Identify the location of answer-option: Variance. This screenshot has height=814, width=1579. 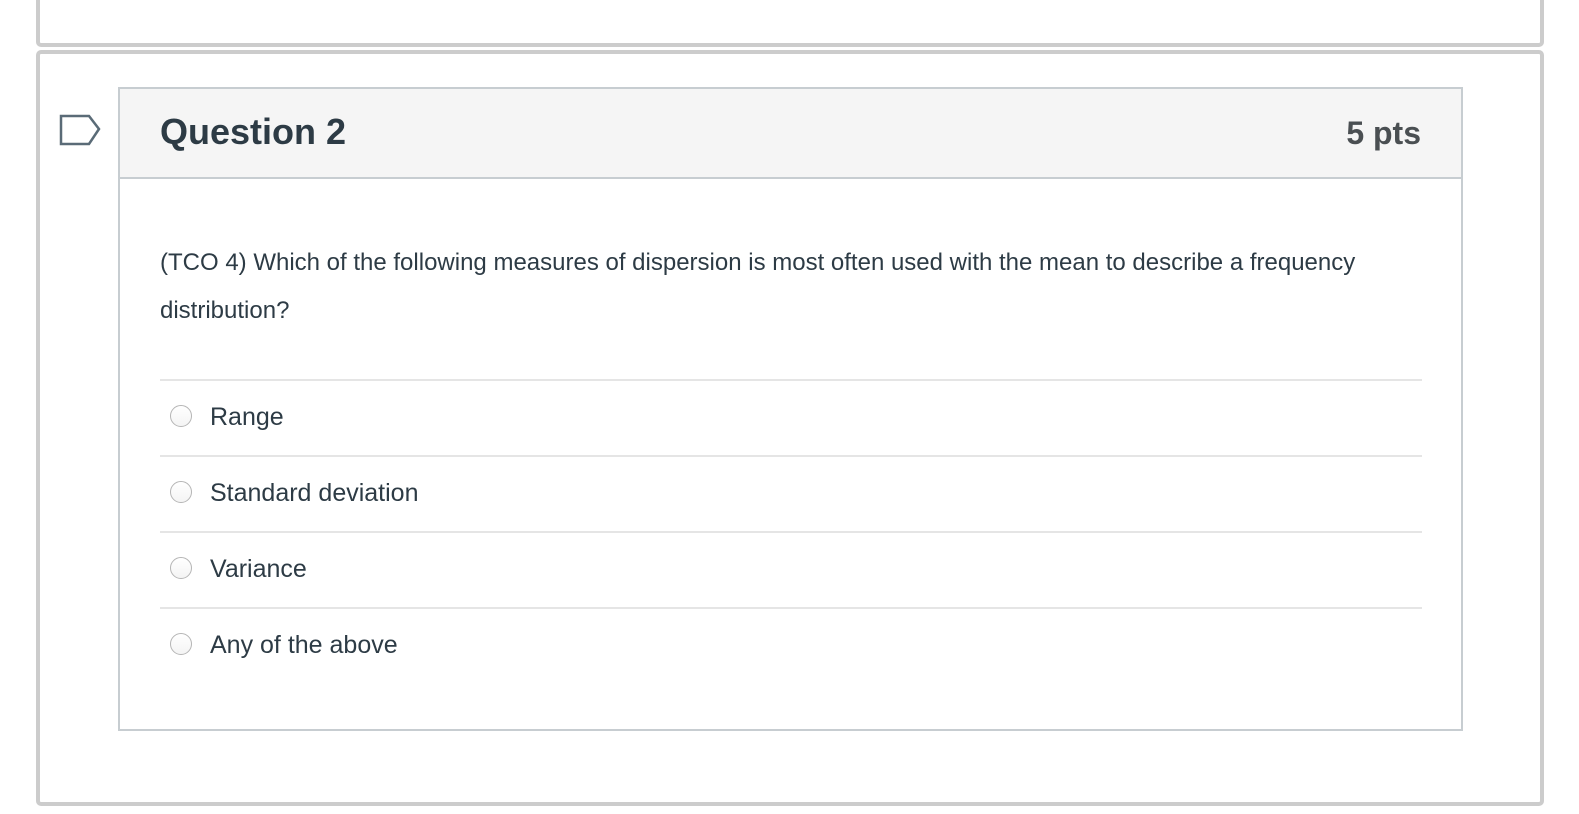
(791, 571).